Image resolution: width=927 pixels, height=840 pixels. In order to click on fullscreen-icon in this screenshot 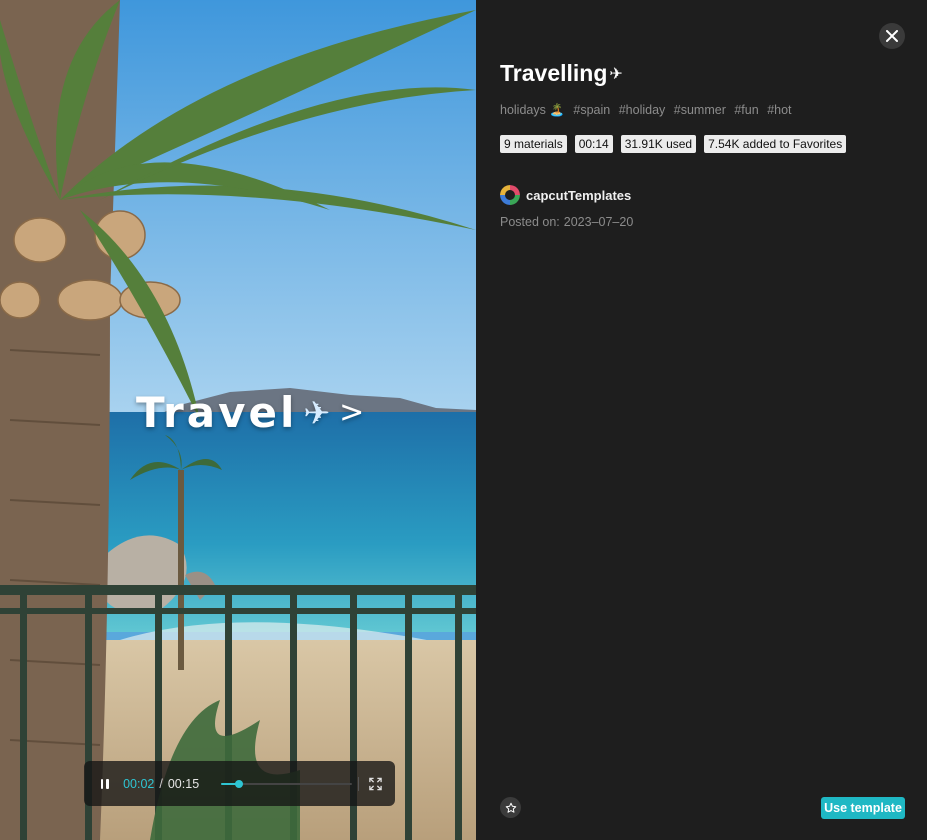, I will do `click(375, 784)`.